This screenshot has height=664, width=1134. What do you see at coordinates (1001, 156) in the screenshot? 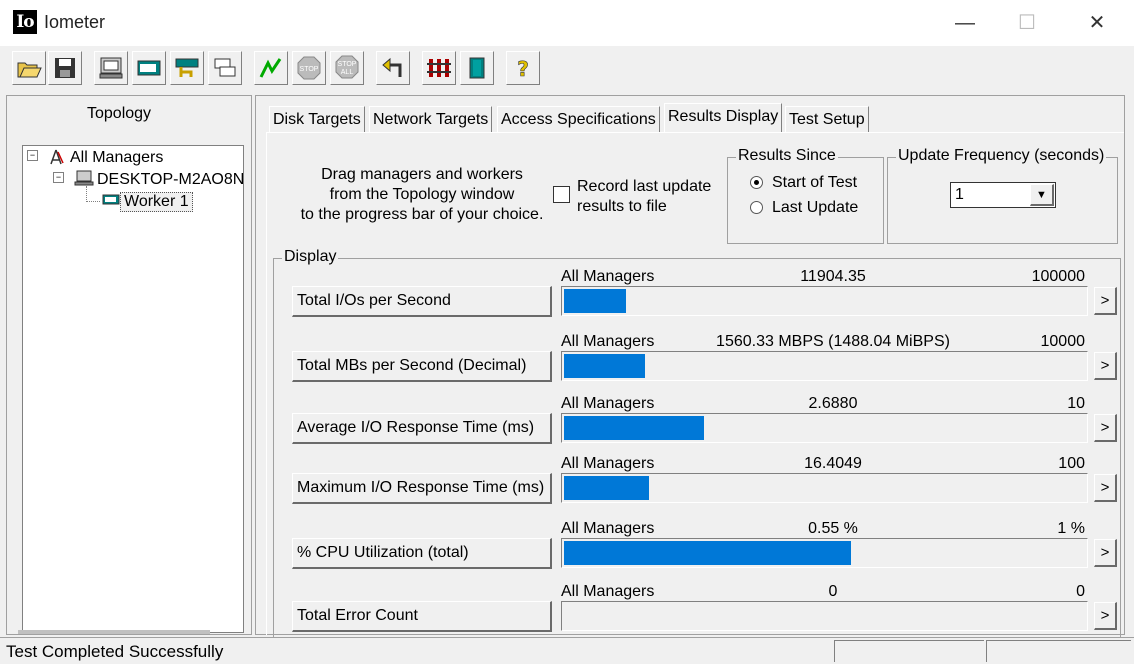
I see `update-frequency-title: Update Frequency (seconds)` at bounding box center [1001, 156].